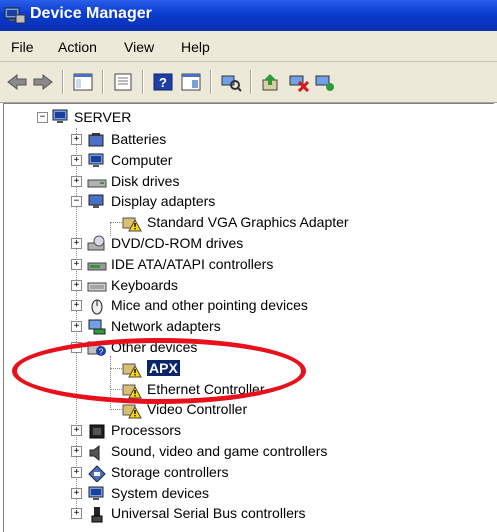  Describe the element at coordinates (17, 82) in the screenshot. I see `back-arrow-icon` at that location.